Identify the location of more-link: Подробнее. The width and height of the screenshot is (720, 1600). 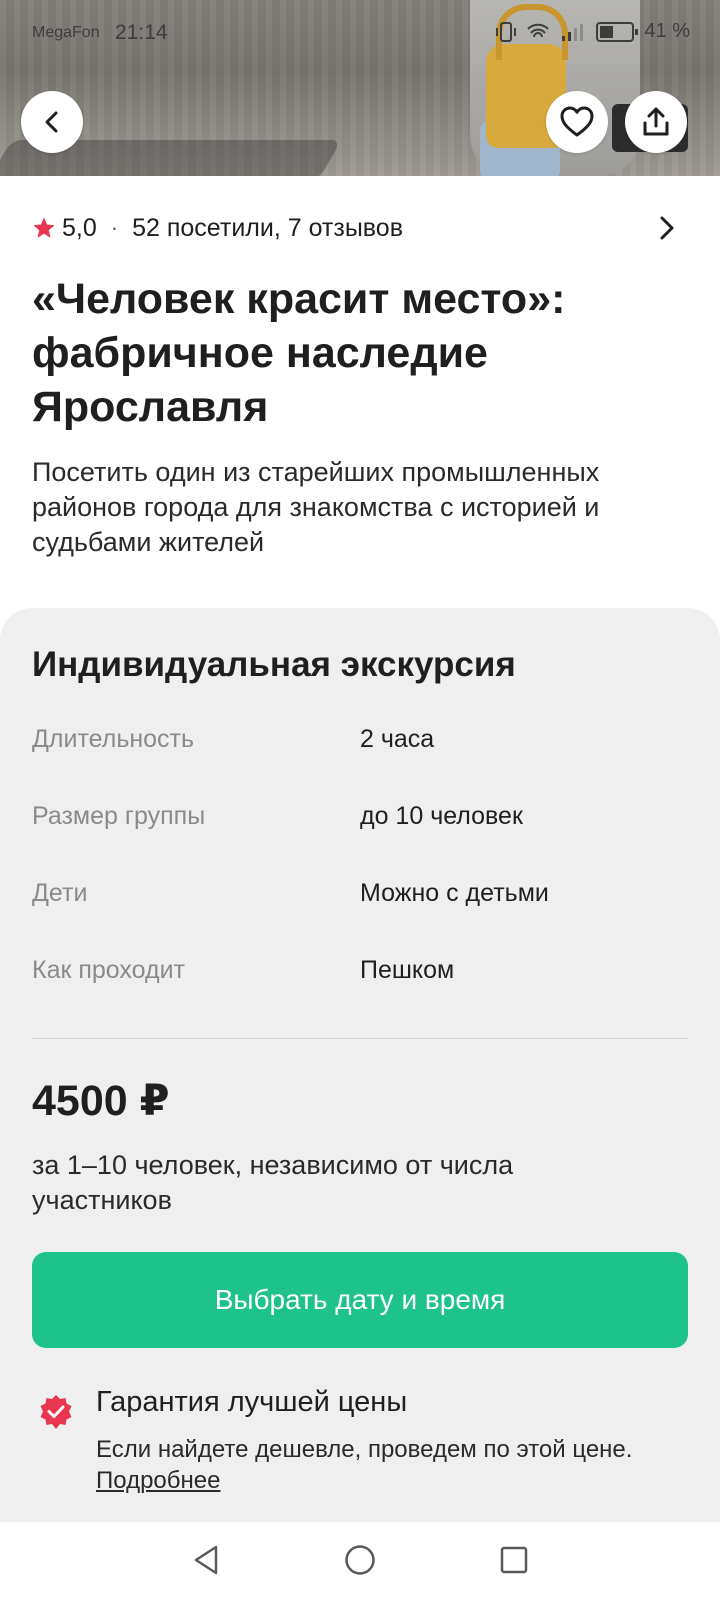
(158, 1480).